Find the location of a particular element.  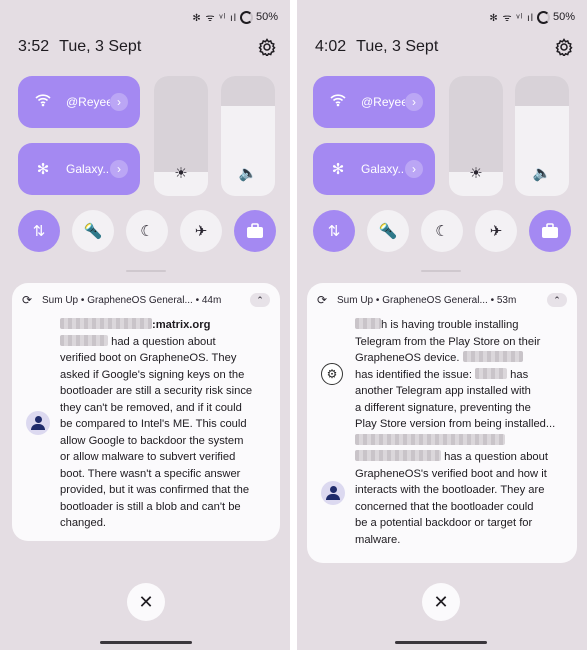

body-line: h is having trouble installing is located at coordinates (450, 325).